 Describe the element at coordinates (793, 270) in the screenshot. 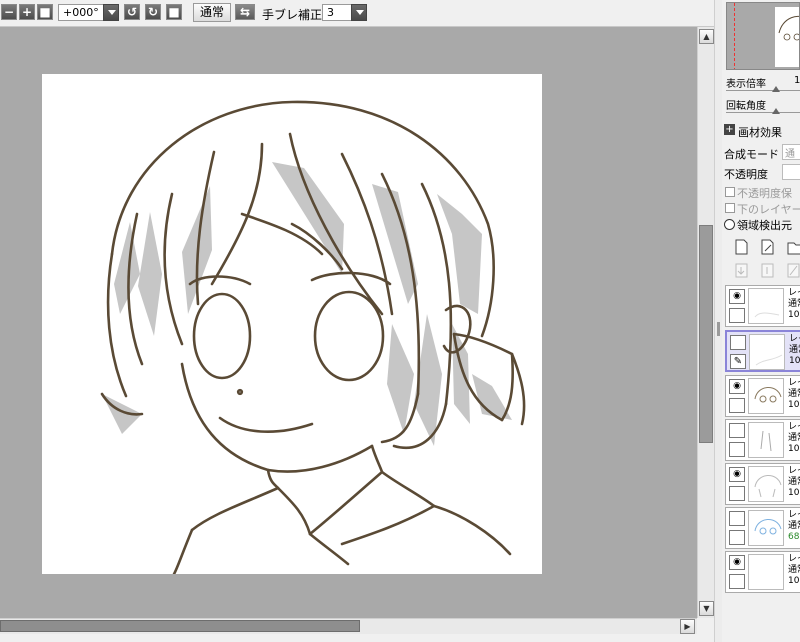

I see `clear-layer-icon` at that location.